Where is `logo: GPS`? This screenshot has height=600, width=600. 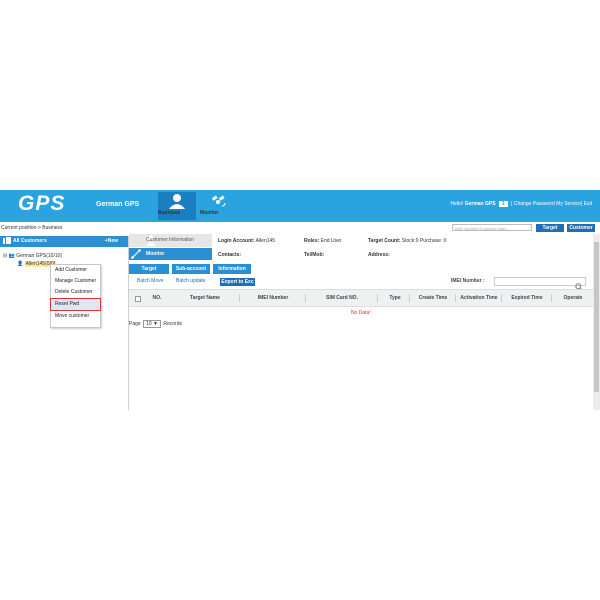
logo: GPS is located at coordinates (42, 203).